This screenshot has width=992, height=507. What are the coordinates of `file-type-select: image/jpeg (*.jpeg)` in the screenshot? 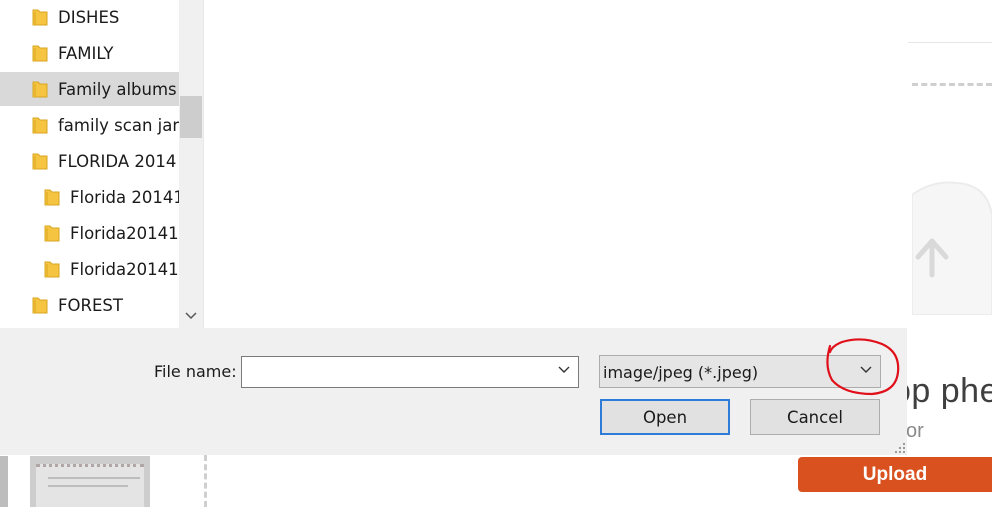 It's located at (740, 371).